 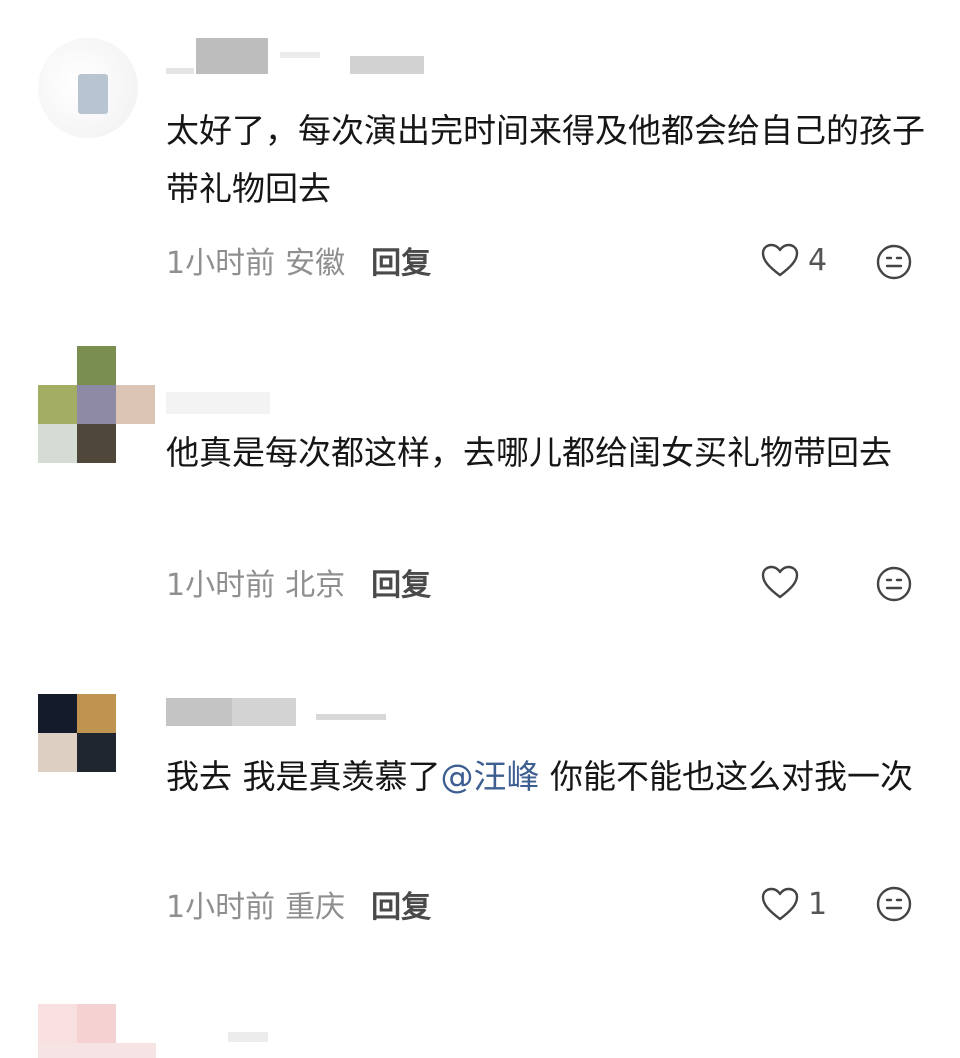 I want to click on comment-text: 他真是每次都这样，去哪儿都给闺女买礼物带回去, so click(x=529, y=452).